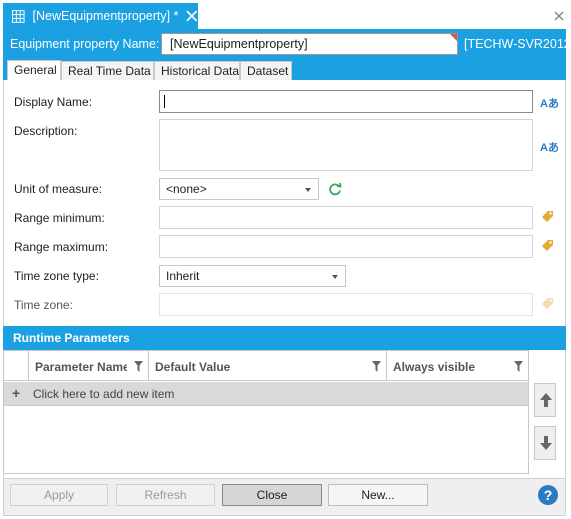 The image size is (571, 519). I want to click on column-default-value: Default Value, so click(268, 366).